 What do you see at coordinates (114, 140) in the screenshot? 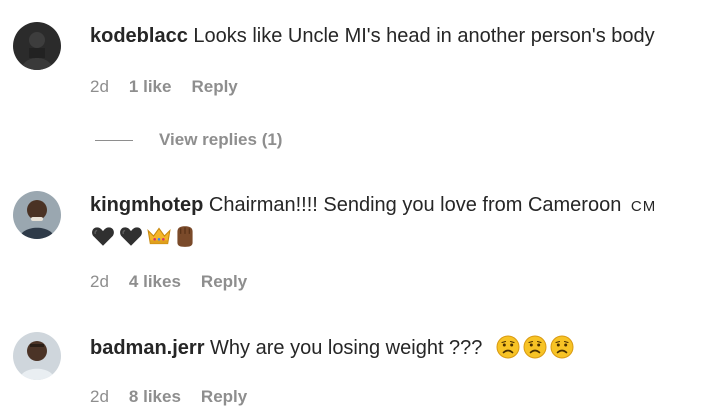
I see `replies-divider` at bounding box center [114, 140].